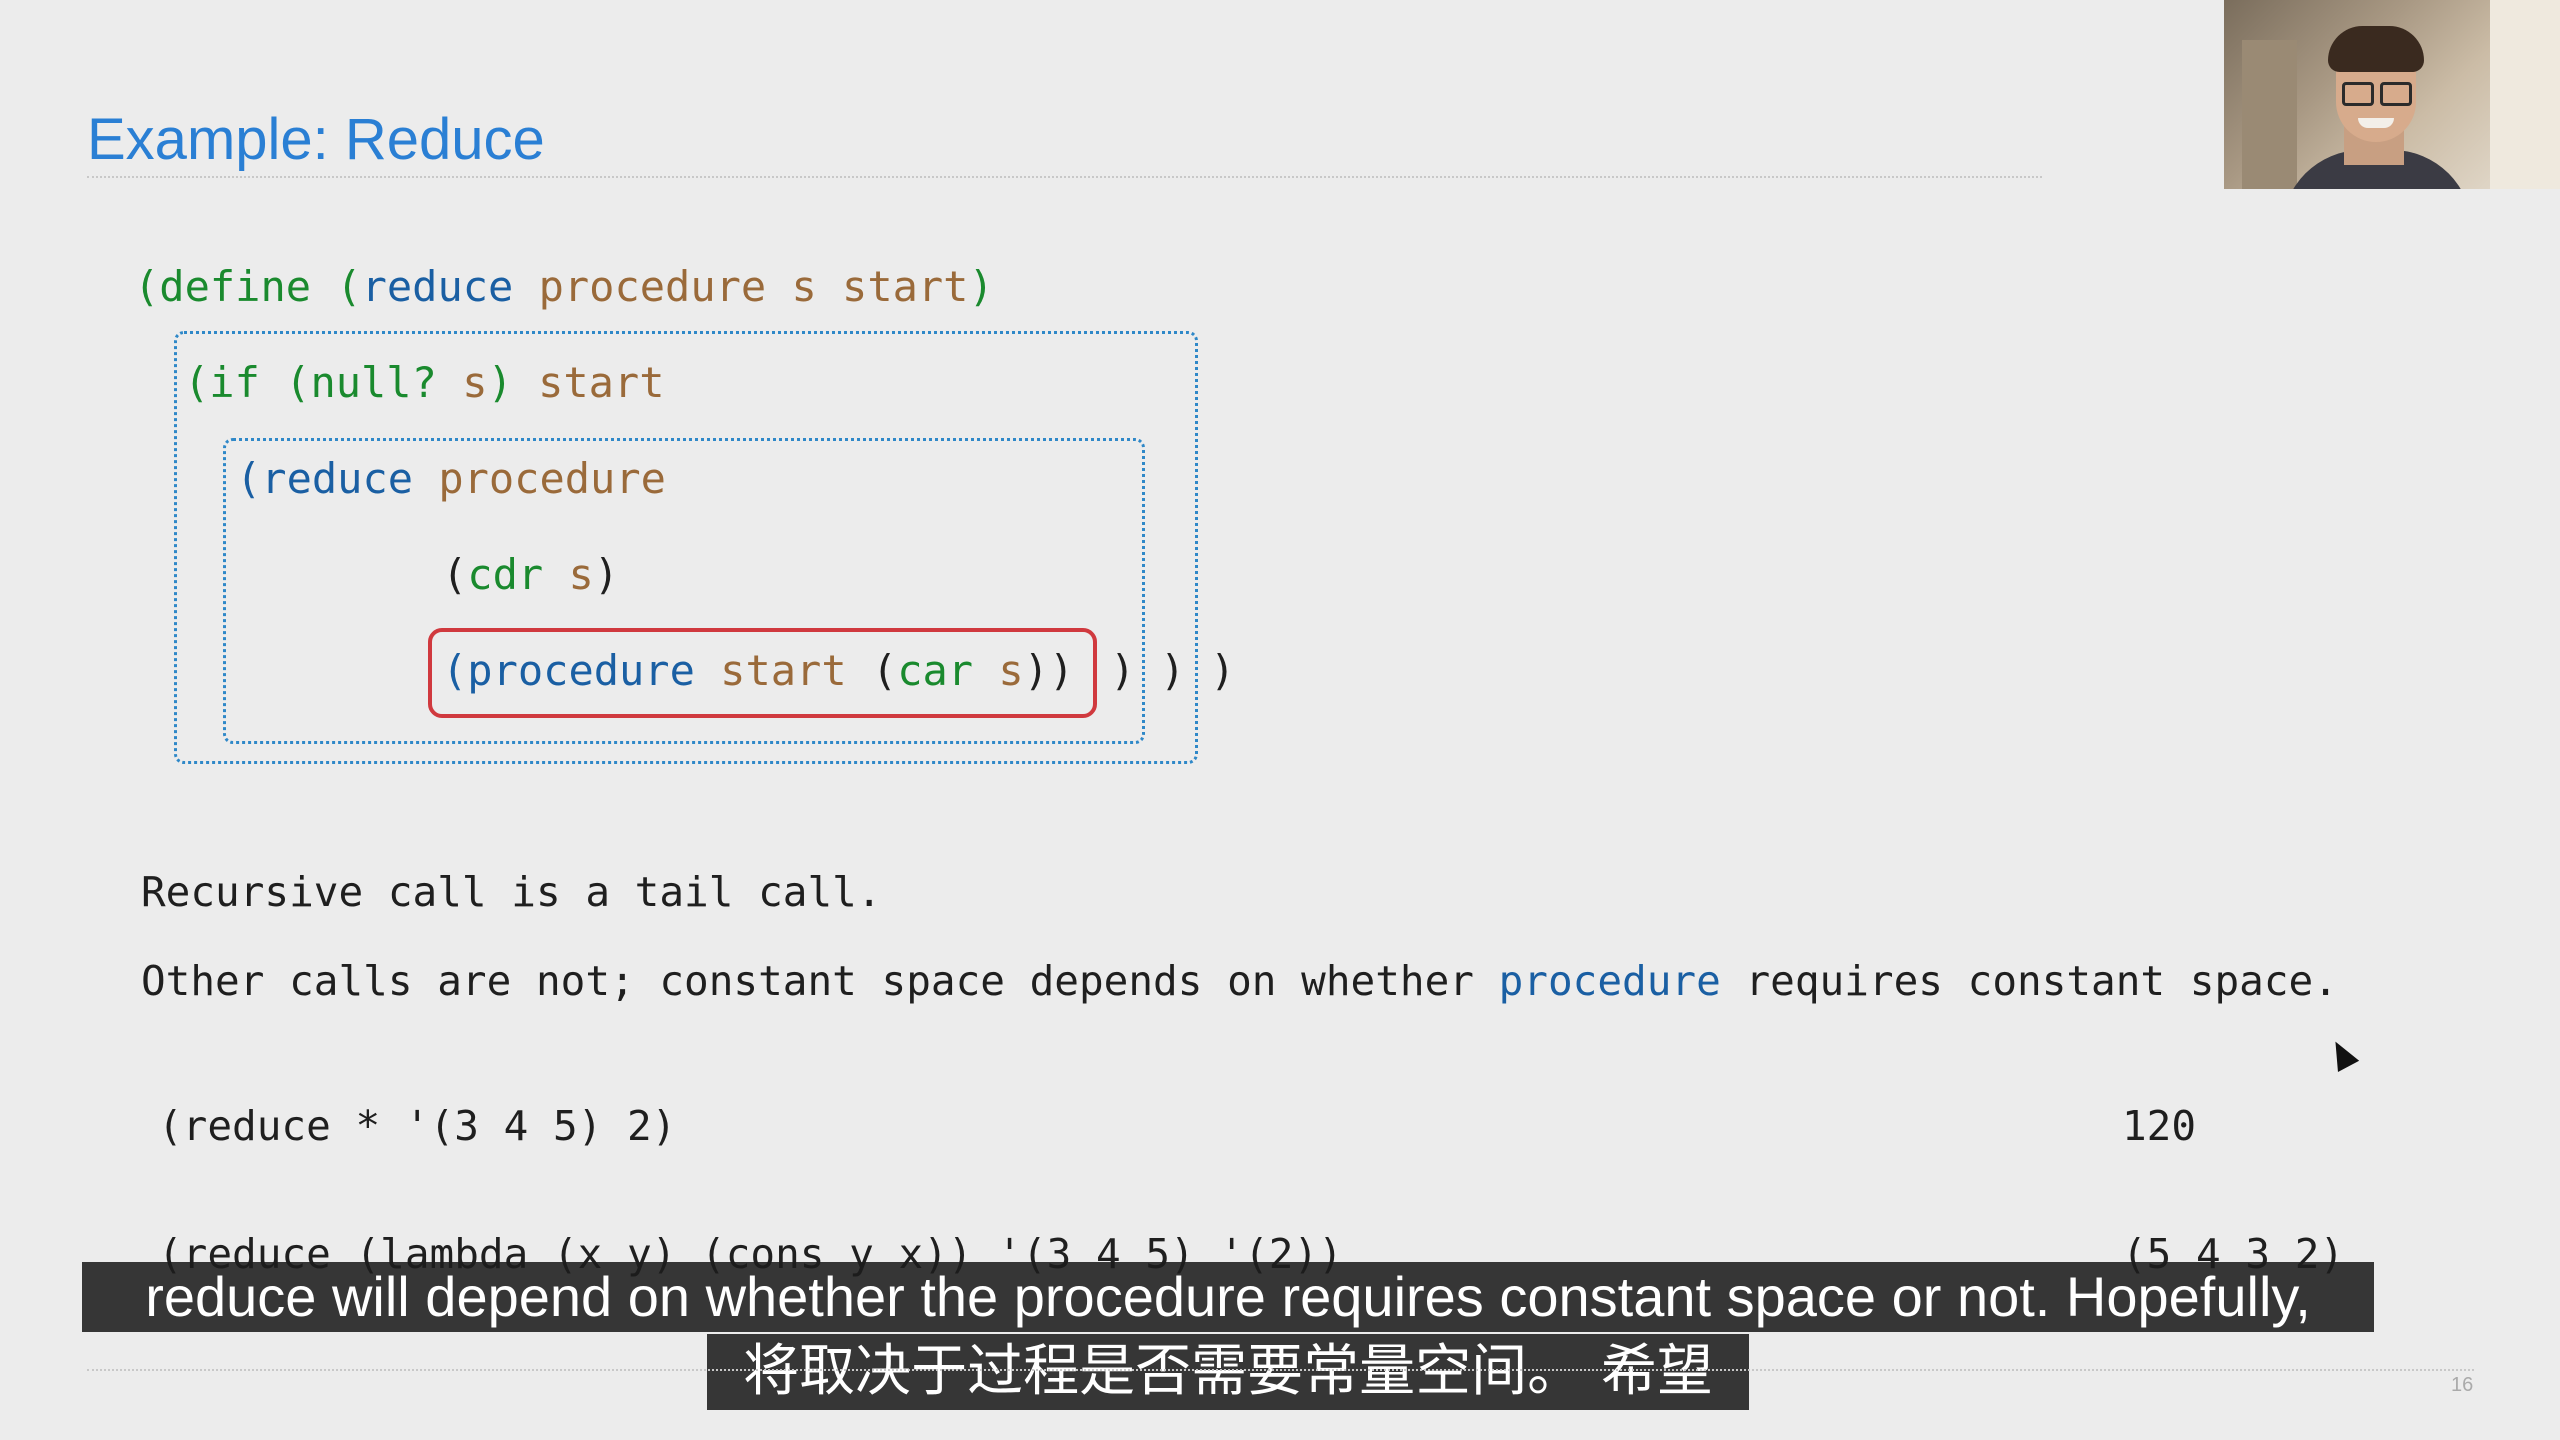 The height and width of the screenshot is (1440, 2560). Describe the element at coordinates (2269, 114) in the screenshot. I see `webcam-door` at that location.